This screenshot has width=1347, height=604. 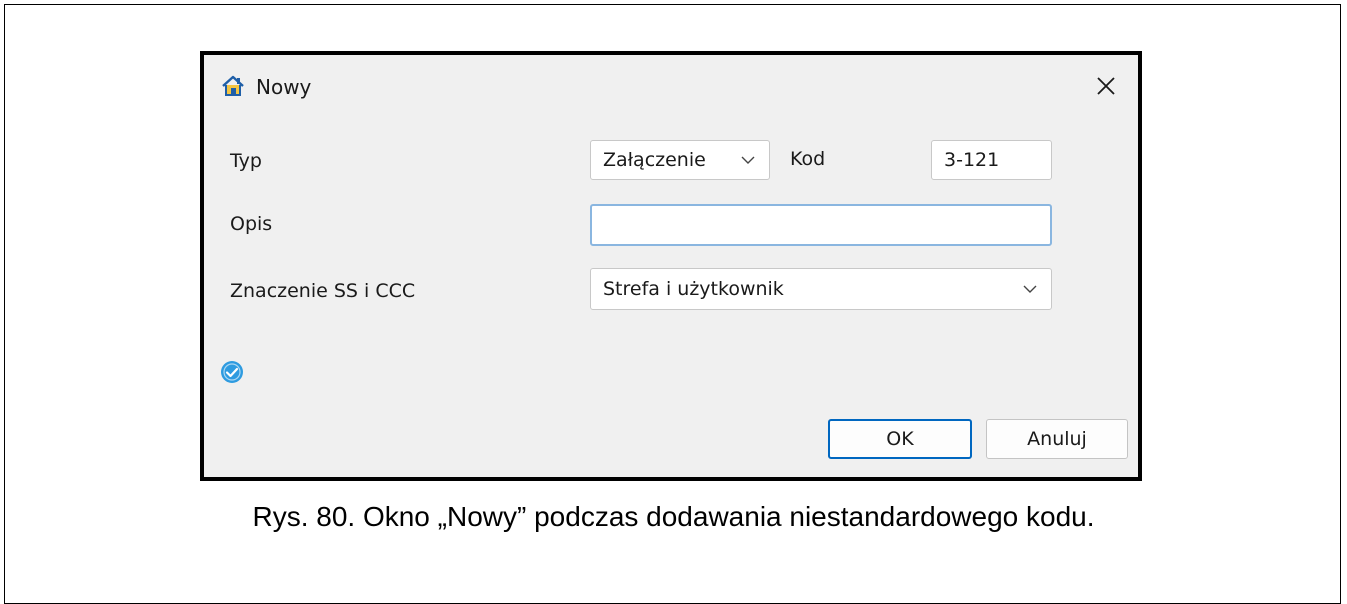 What do you see at coordinates (900, 439) in the screenshot?
I see `ok-button: OK` at bounding box center [900, 439].